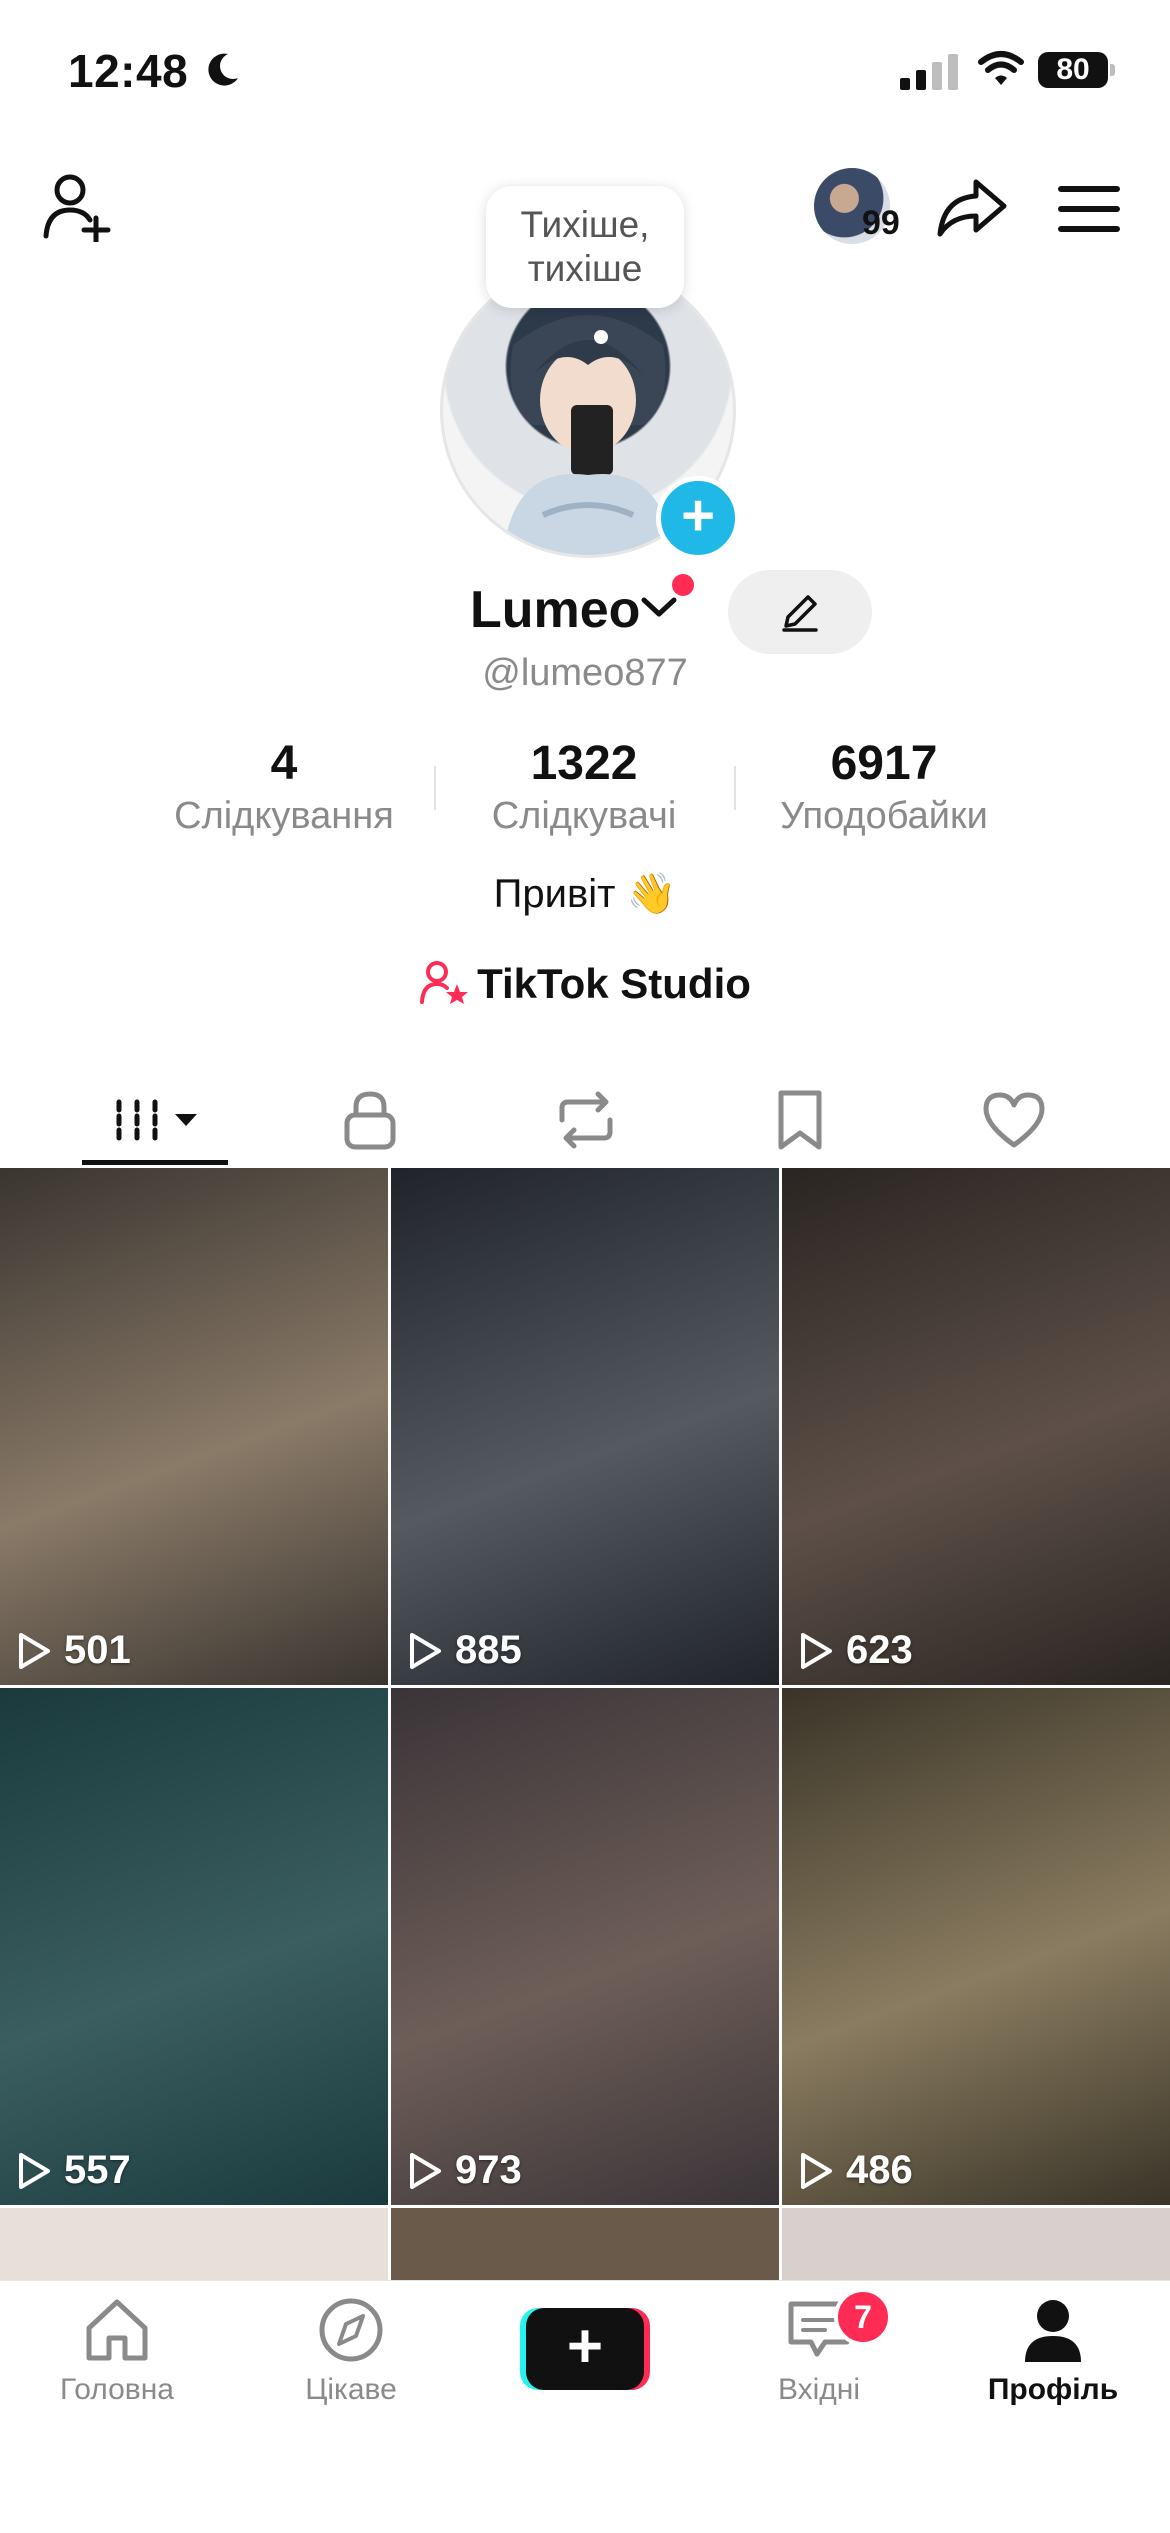 Image resolution: width=1170 pixels, height=2533 pixels. I want to click on pencil-icon, so click(800, 613).